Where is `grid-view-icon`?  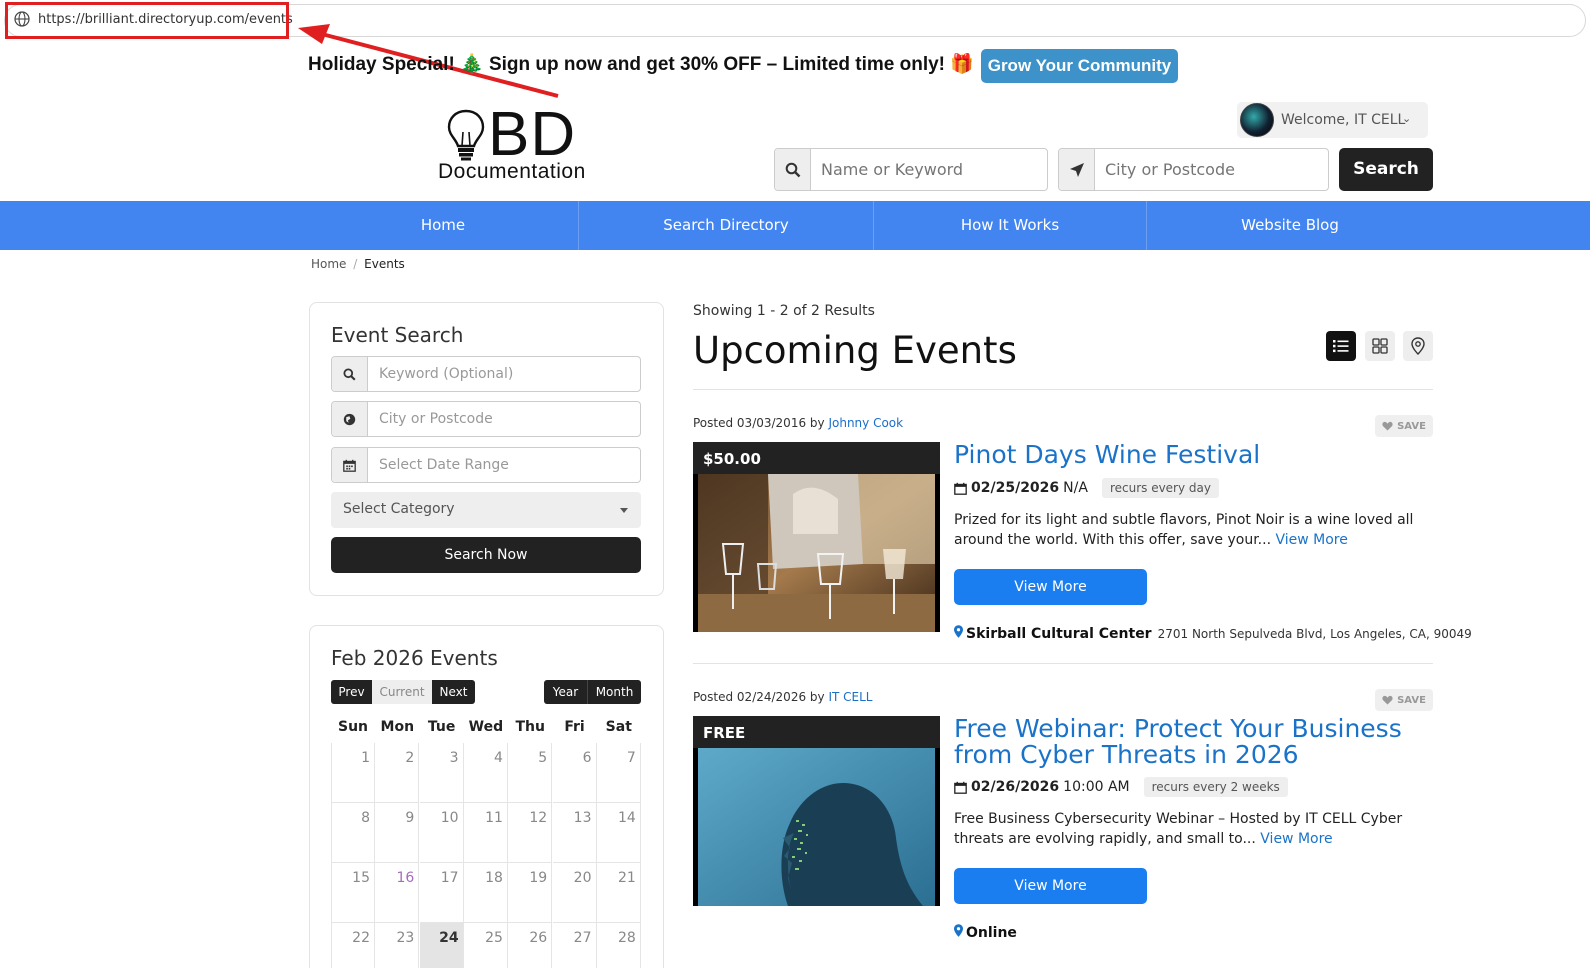
grid-view-icon is located at coordinates (1380, 346).